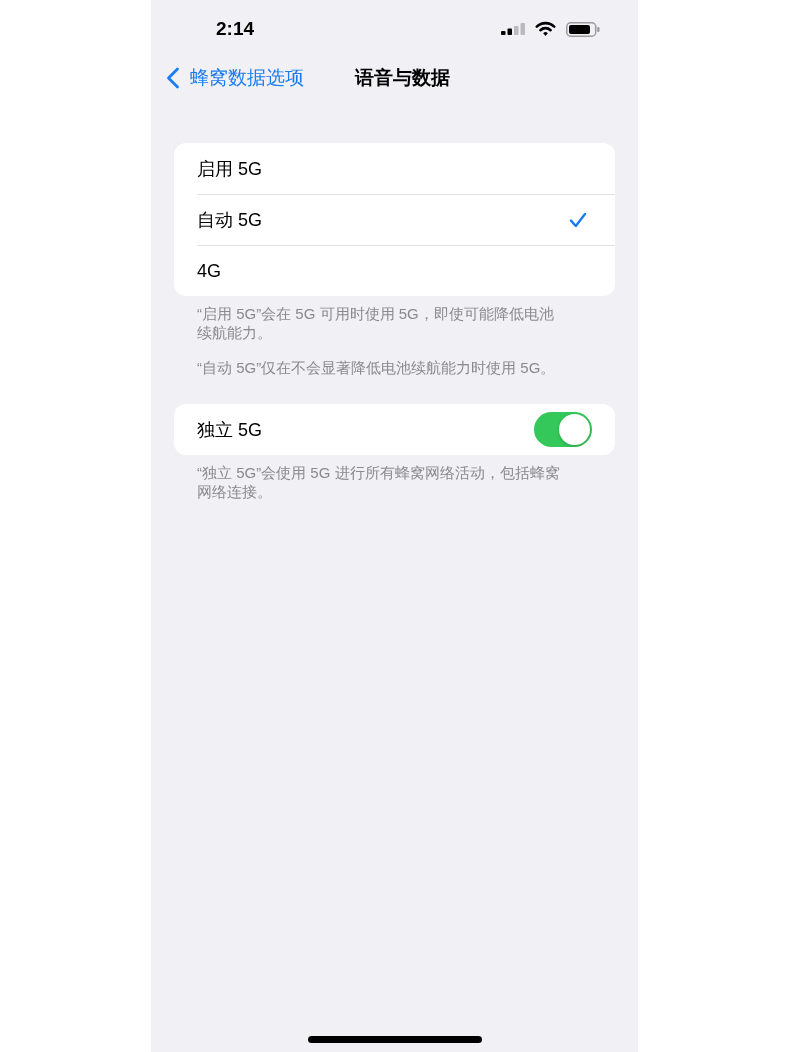  What do you see at coordinates (513, 29) in the screenshot?
I see `signal-icon` at bounding box center [513, 29].